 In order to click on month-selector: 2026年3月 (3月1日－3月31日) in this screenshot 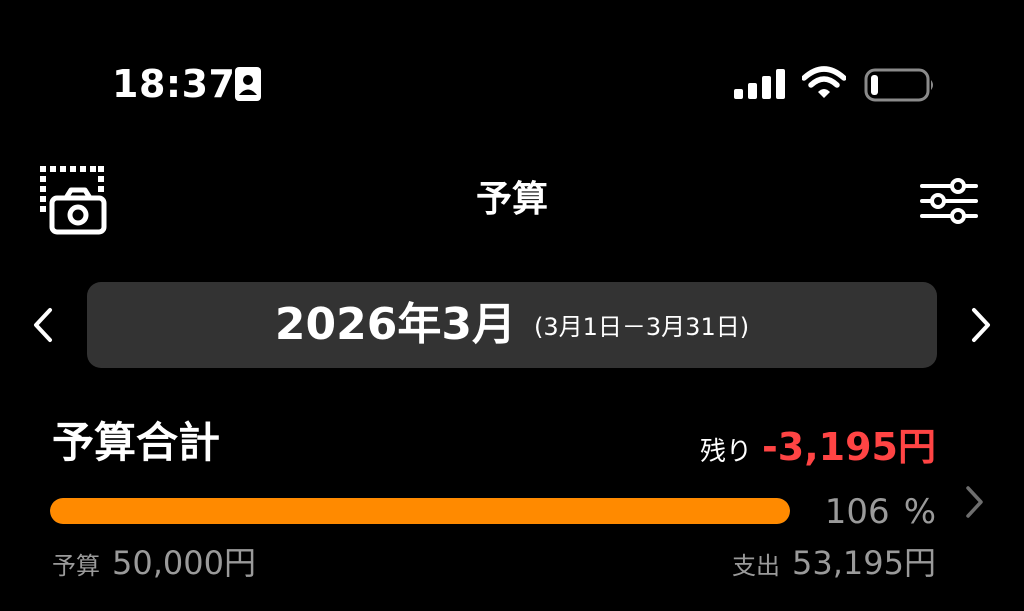, I will do `click(512, 325)`.